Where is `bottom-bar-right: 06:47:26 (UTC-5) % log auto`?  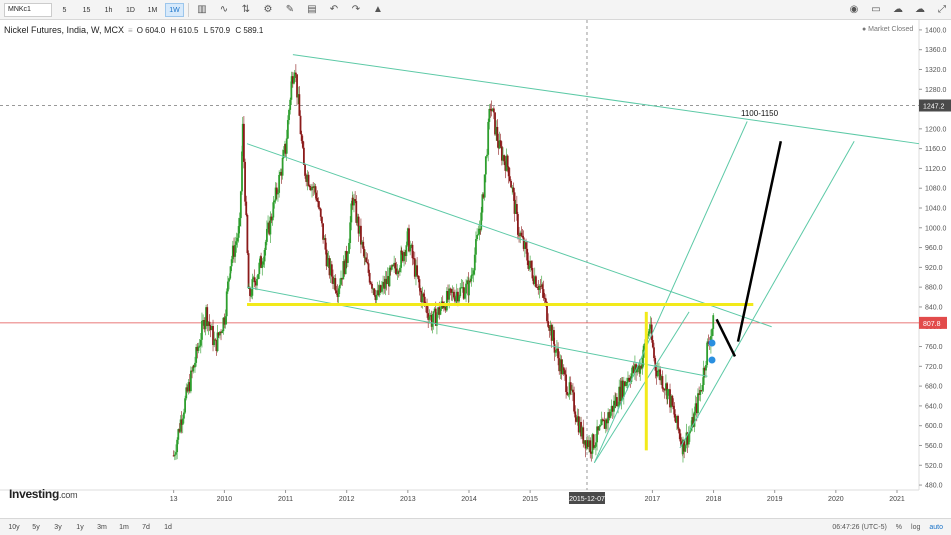 bottom-bar-right: 06:47:26 (UTC-5) % log auto is located at coordinates (891, 527).